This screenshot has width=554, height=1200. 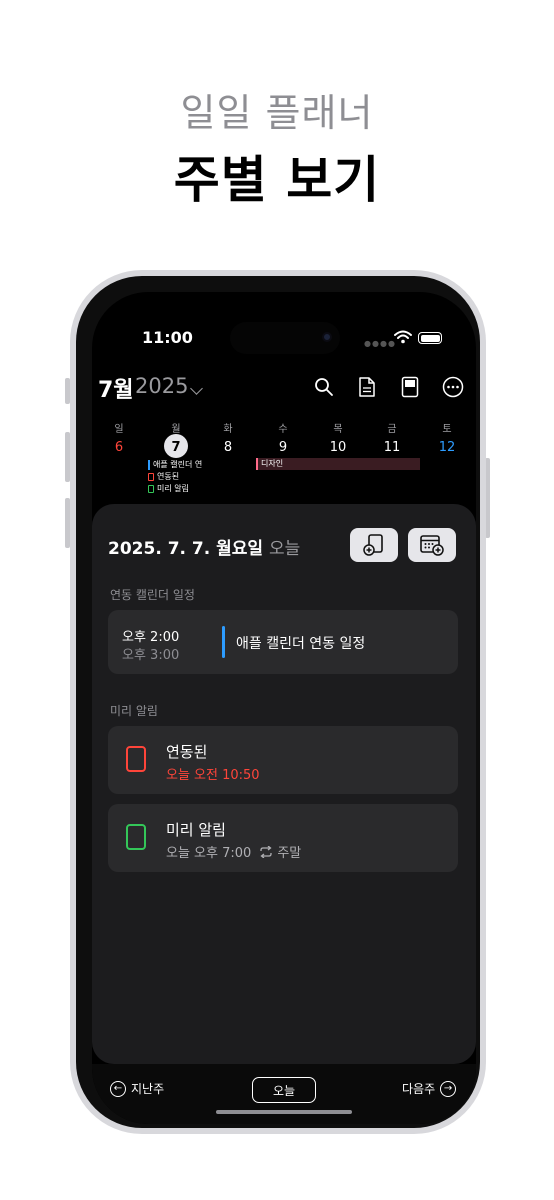 What do you see at coordinates (403, 337) in the screenshot?
I see `wifi-icon` at bounding box center [403, 337].